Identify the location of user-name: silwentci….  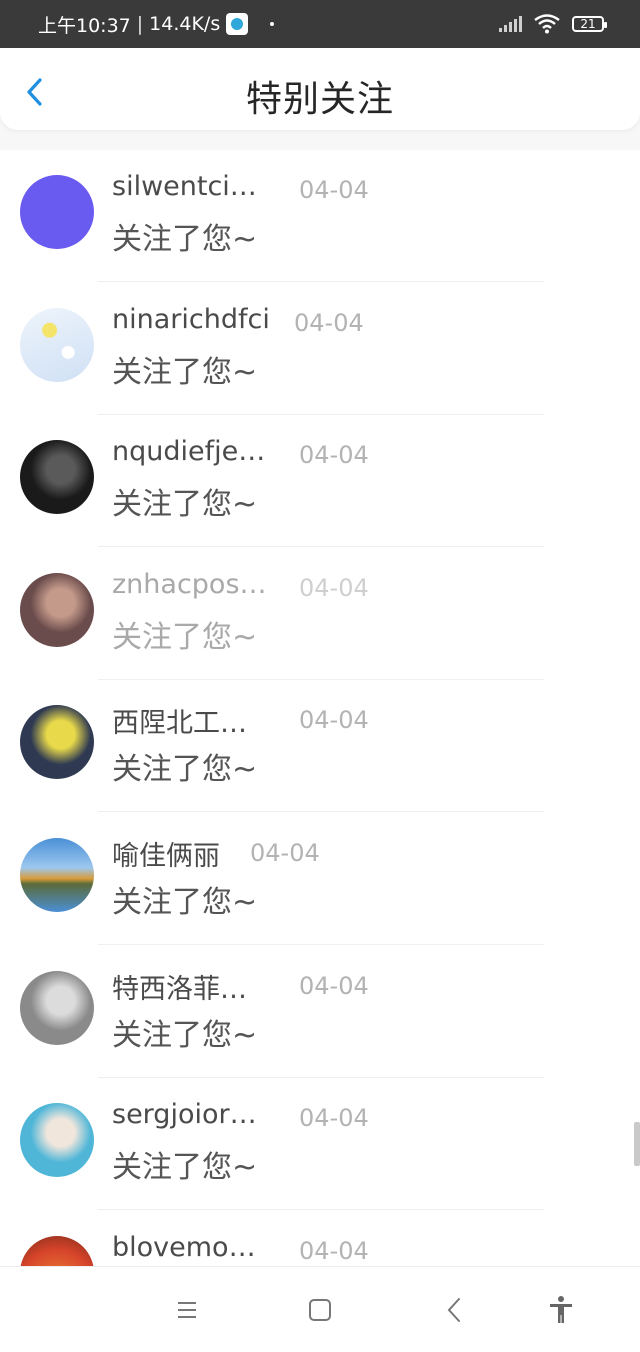
(184, 186).